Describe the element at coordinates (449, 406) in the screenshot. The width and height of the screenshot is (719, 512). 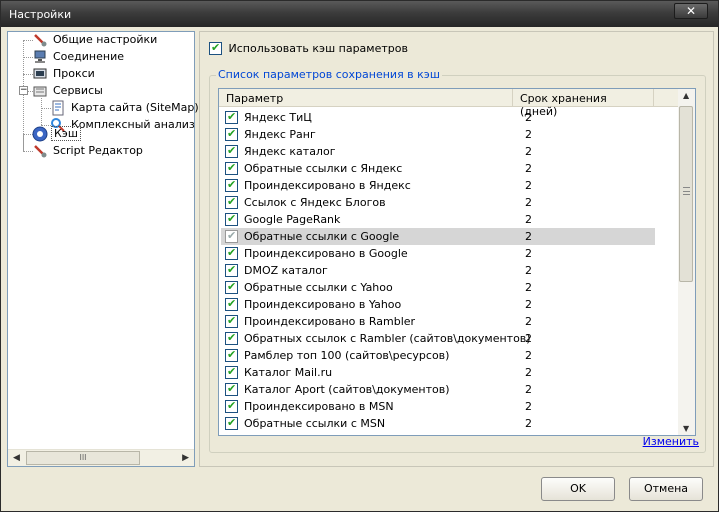
I see `table-row: Проиндексировано в MSN 2` at that location.